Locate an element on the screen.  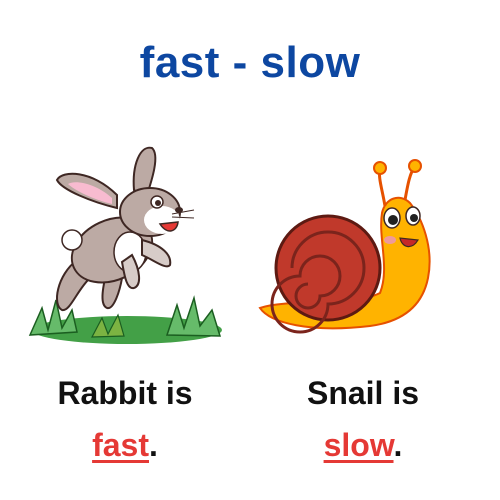
rabbit-caption-line1: Rabbit is is located at coordinates (125, 393).